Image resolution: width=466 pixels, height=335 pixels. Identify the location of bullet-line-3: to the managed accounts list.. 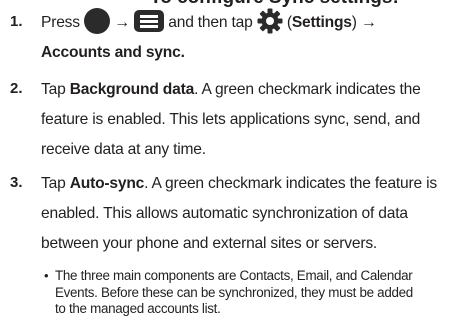
(138, 309).